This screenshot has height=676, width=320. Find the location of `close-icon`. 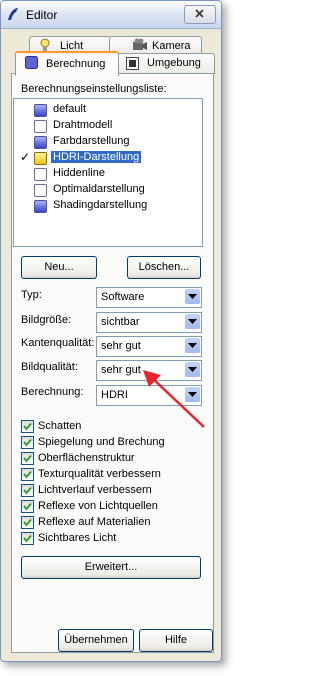

close-icon is located at coordinates (199, 13).